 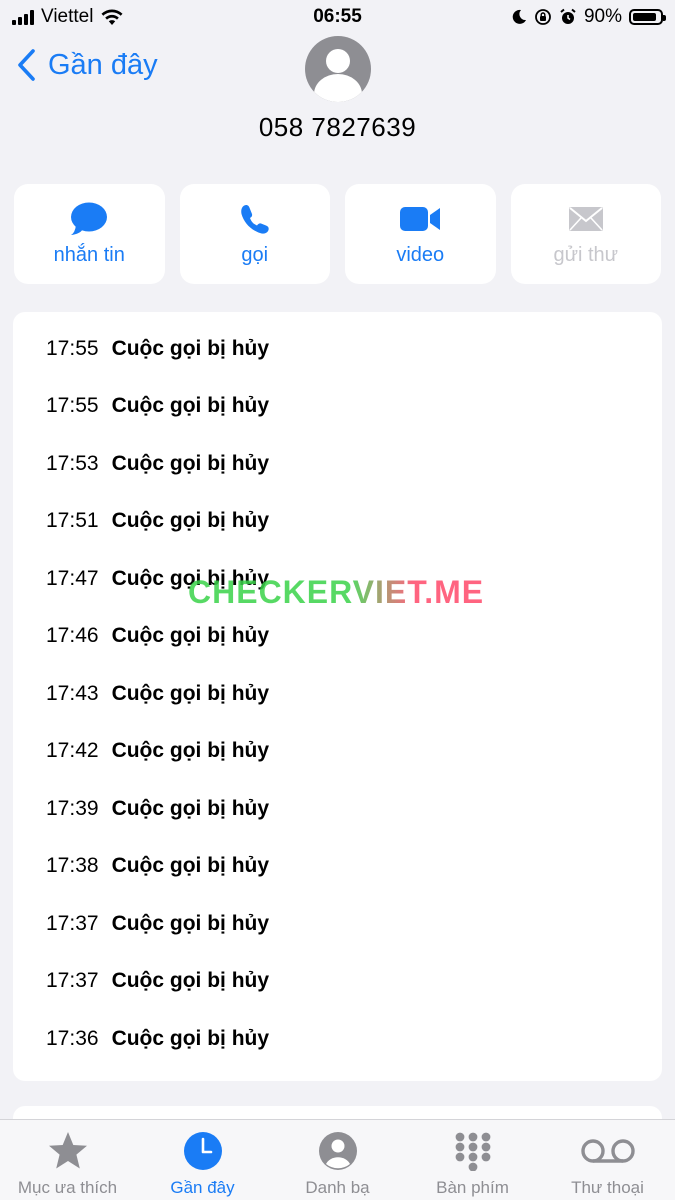 What do you see at coordinates (337, 1187) in the screenshot?
I see `tab-label: Danh bạ` at bounding box center [337, 1187].